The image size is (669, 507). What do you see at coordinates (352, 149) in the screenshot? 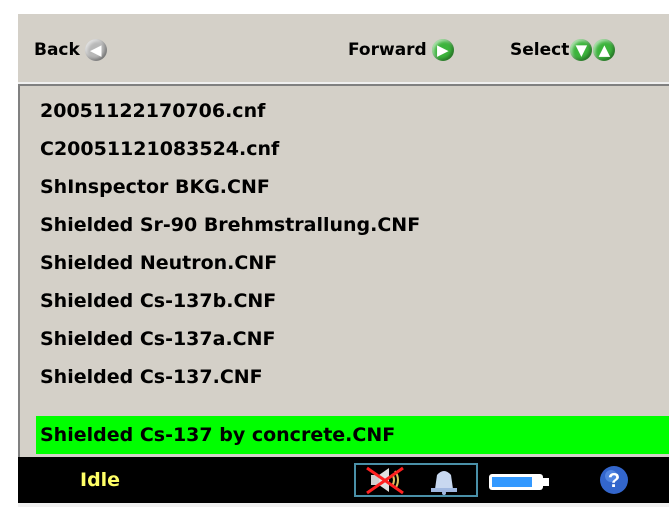
I see `list-item: C20051121083524.cnf` at bounding box center [352, 149].